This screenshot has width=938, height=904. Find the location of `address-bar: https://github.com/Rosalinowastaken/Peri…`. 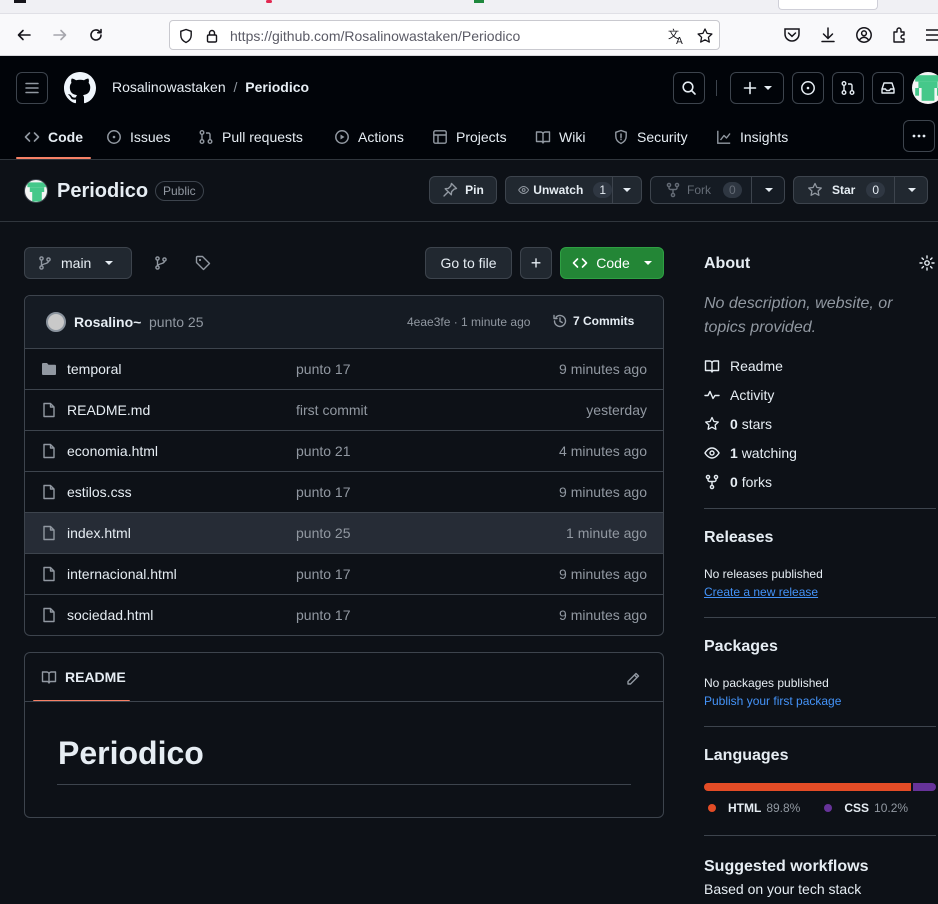

address-bar: https://github.com/Rosalinowastaken/Peri… is located at coordinates (444, 35).